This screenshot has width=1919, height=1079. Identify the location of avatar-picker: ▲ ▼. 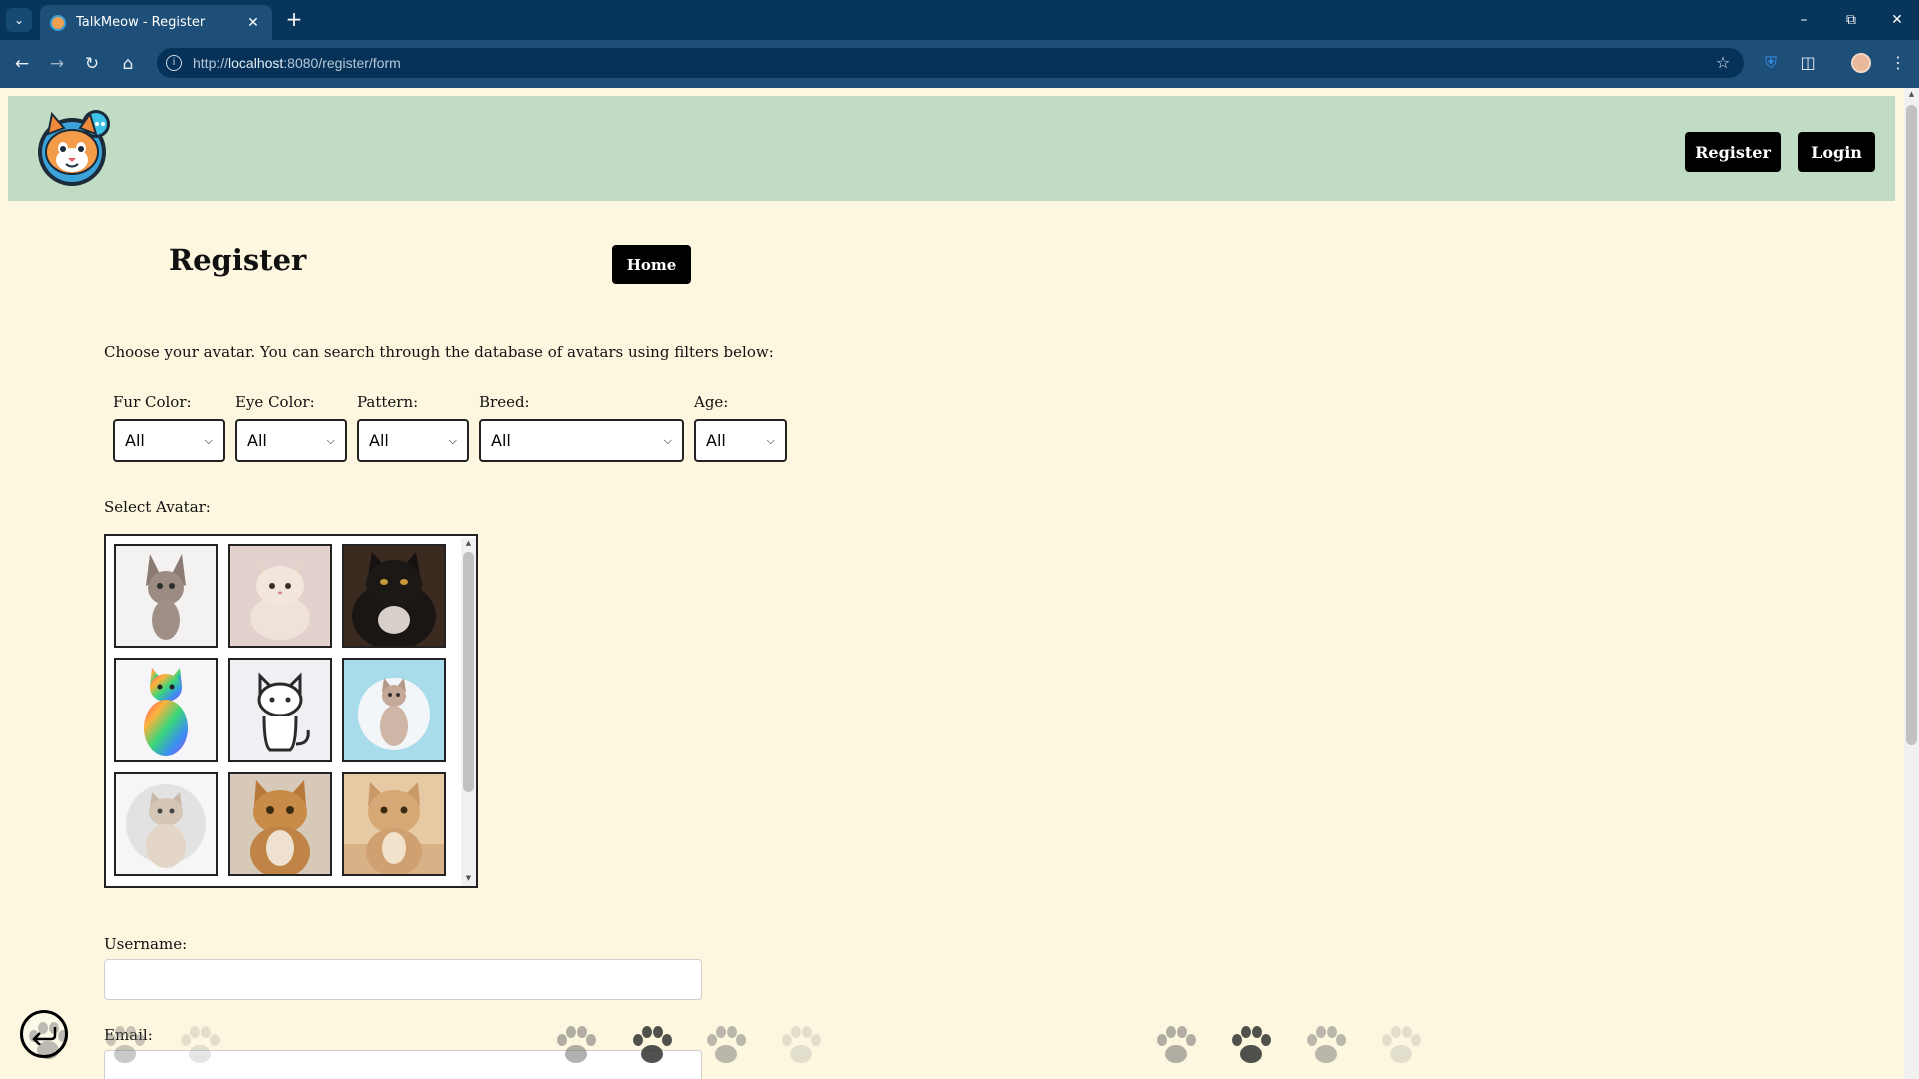
(291, 711).